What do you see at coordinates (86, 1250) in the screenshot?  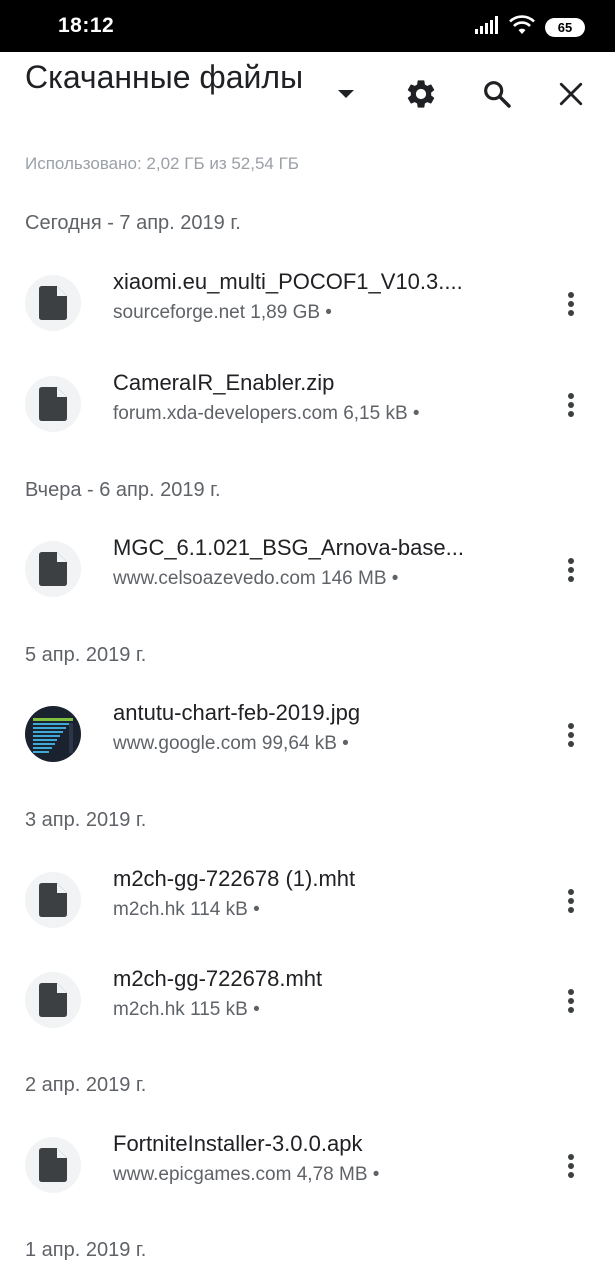 I see `section-header-apr-1: 1 апр. 2019 г.` at bounding box center [86, 1250].